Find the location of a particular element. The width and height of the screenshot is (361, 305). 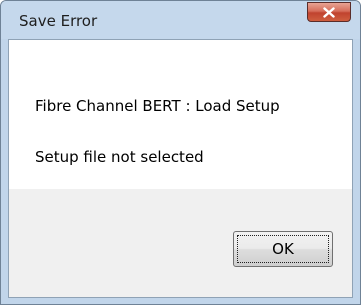

ok-button: OK is located at coordinates (283, 249).